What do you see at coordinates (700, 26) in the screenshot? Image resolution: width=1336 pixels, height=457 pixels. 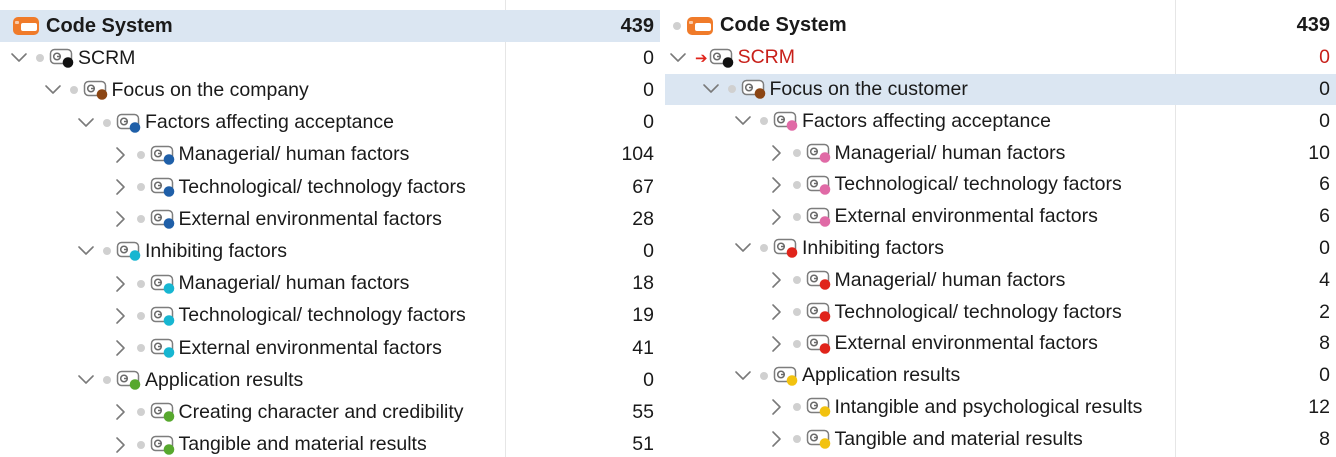 I see `code-system-icon` at bounding box center [700, 26].